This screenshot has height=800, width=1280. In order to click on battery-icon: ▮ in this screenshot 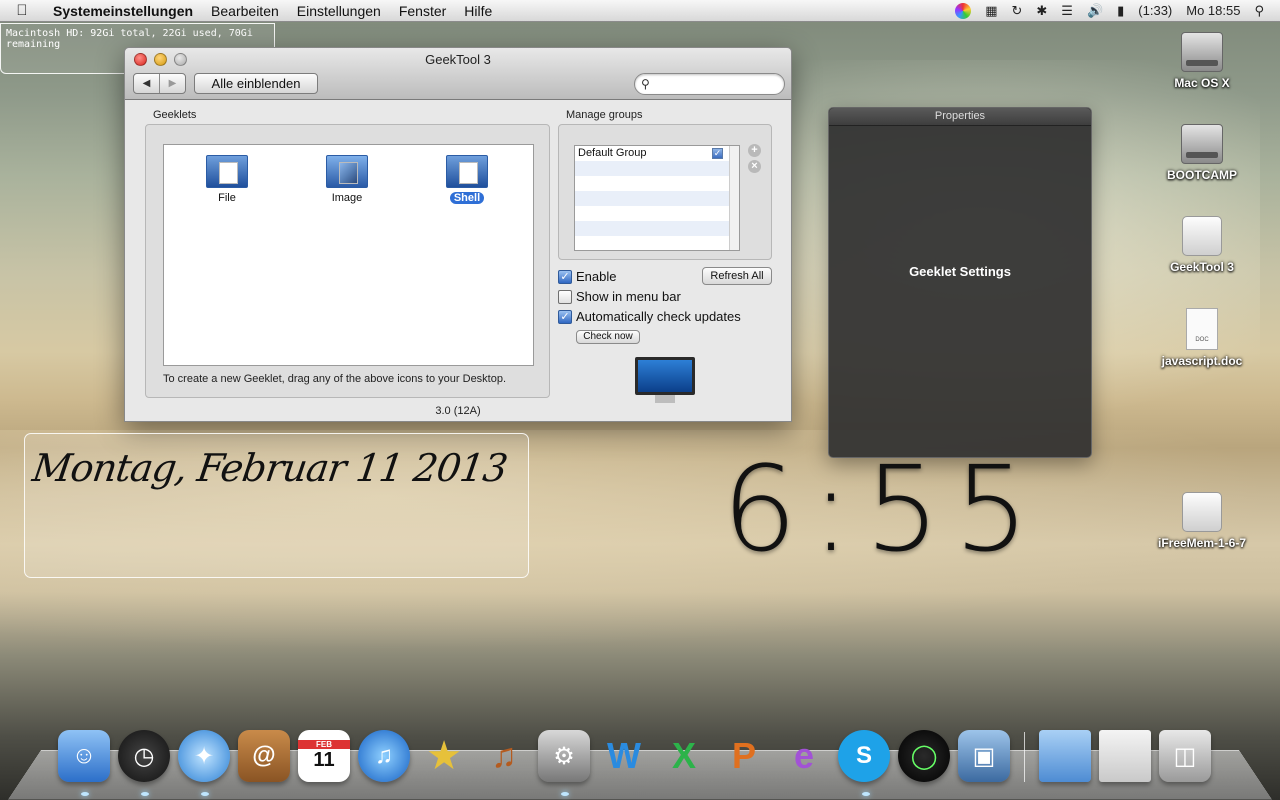, I will do `click(1120, 11)`.